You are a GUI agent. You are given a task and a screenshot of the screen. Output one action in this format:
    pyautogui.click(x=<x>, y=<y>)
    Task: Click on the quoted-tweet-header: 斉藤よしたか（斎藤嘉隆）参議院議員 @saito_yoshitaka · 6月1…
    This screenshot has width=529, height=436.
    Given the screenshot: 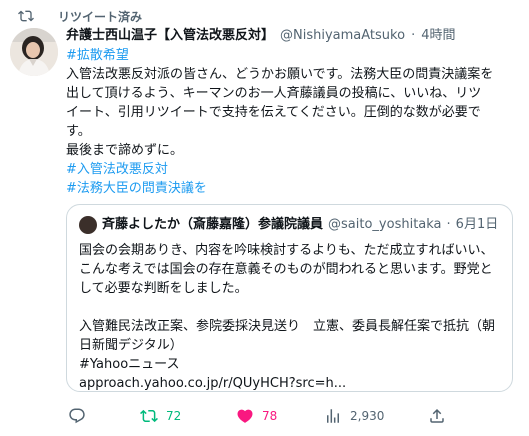 What is the action you would take?
    pyautogui.click(x=289, y=225)
    